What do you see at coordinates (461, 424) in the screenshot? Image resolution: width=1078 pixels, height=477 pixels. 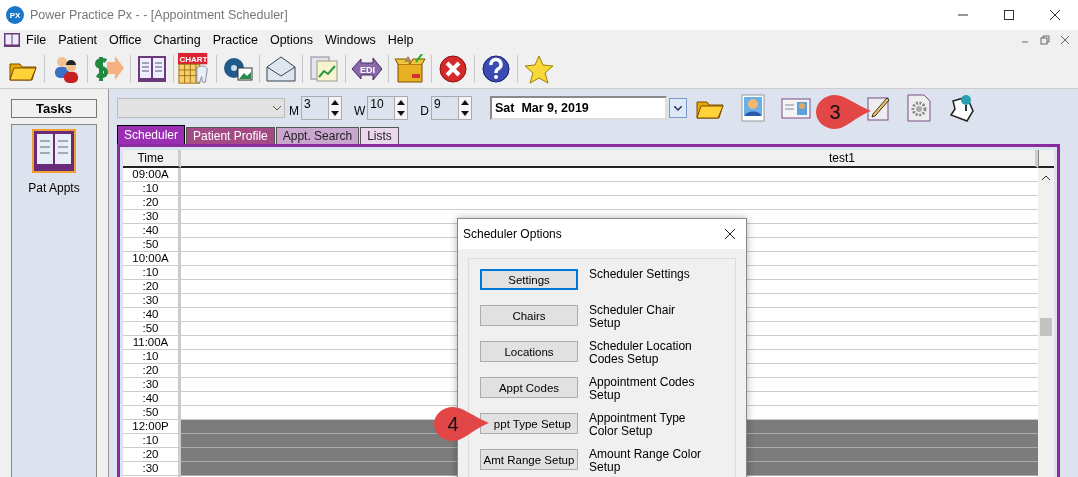 I see `step-callout: 4` at bounding box center [461, 424].